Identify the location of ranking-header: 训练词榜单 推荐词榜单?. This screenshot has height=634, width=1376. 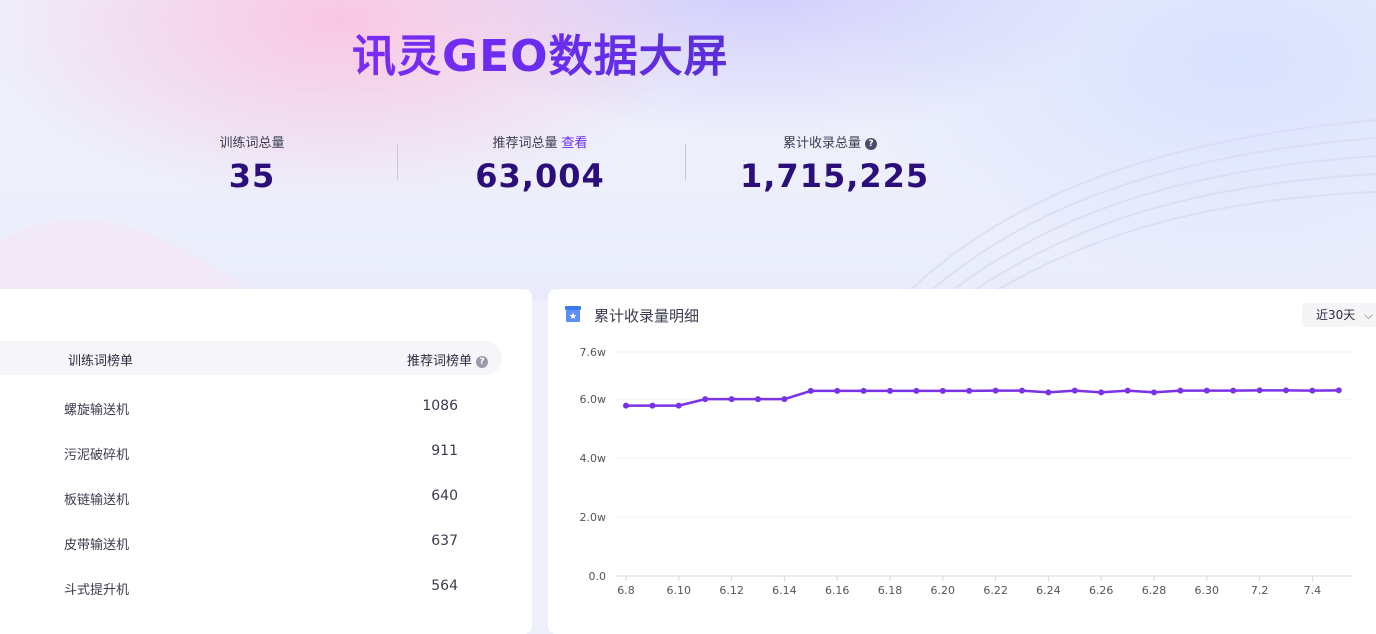
(251, 358).